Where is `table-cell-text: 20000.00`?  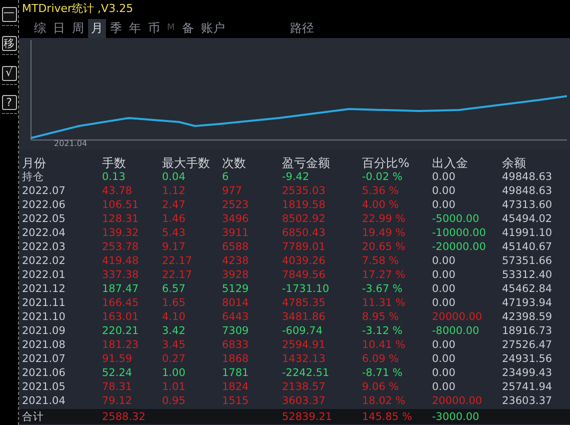 table-cell-text: 20000.00 is located at coordinates (458, 401).